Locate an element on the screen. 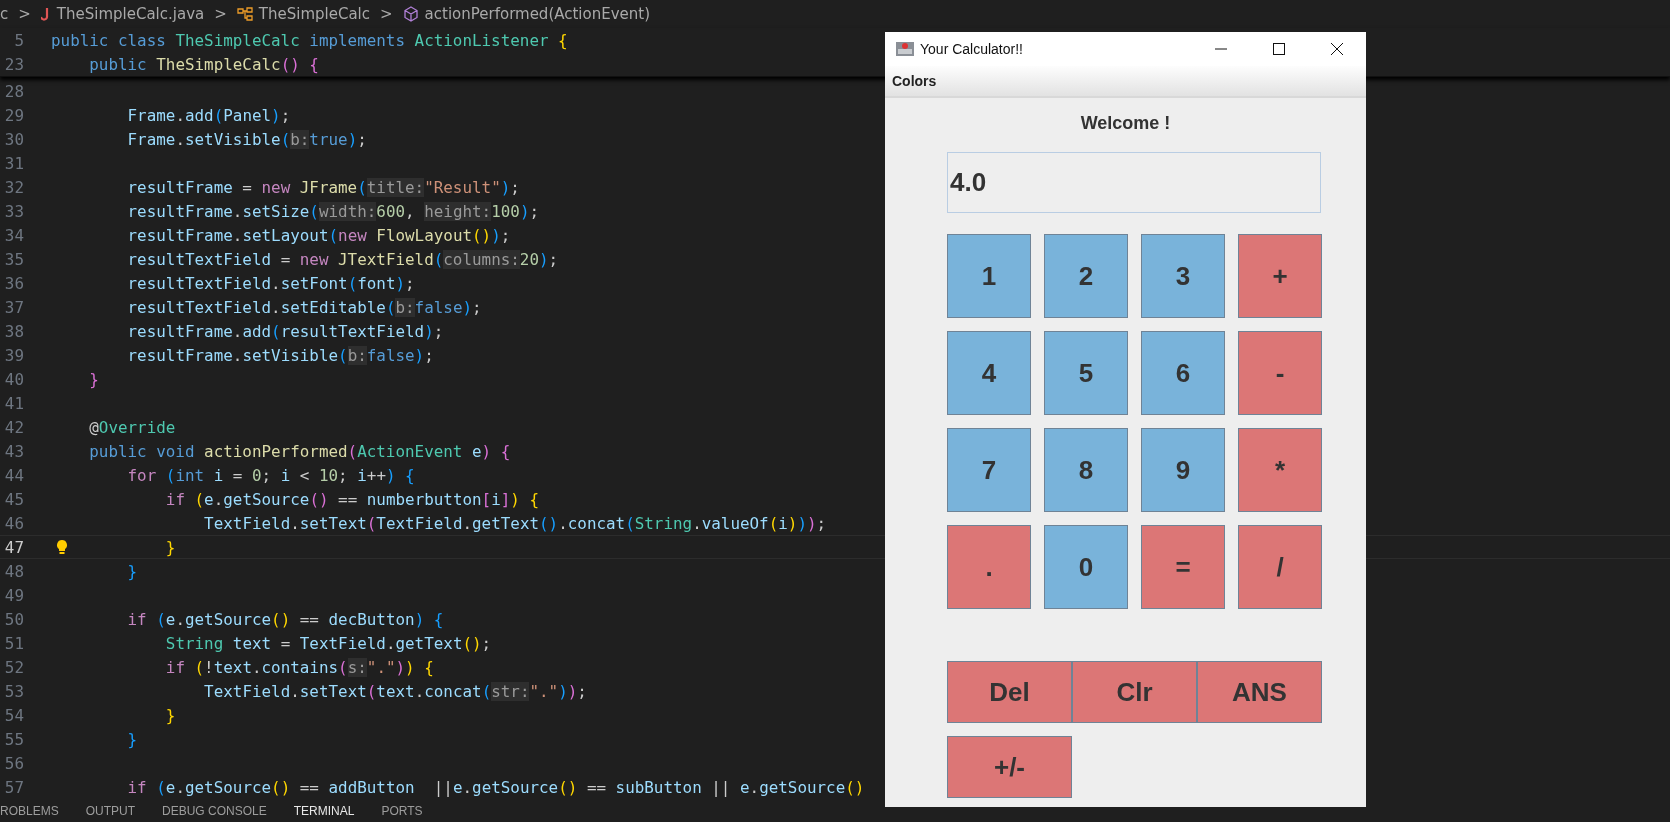 Image resolution: width=1670 pixels, height=822 pixels. code-line: if (!text.contains(s:".")) { is located at coordinates (299, 667).